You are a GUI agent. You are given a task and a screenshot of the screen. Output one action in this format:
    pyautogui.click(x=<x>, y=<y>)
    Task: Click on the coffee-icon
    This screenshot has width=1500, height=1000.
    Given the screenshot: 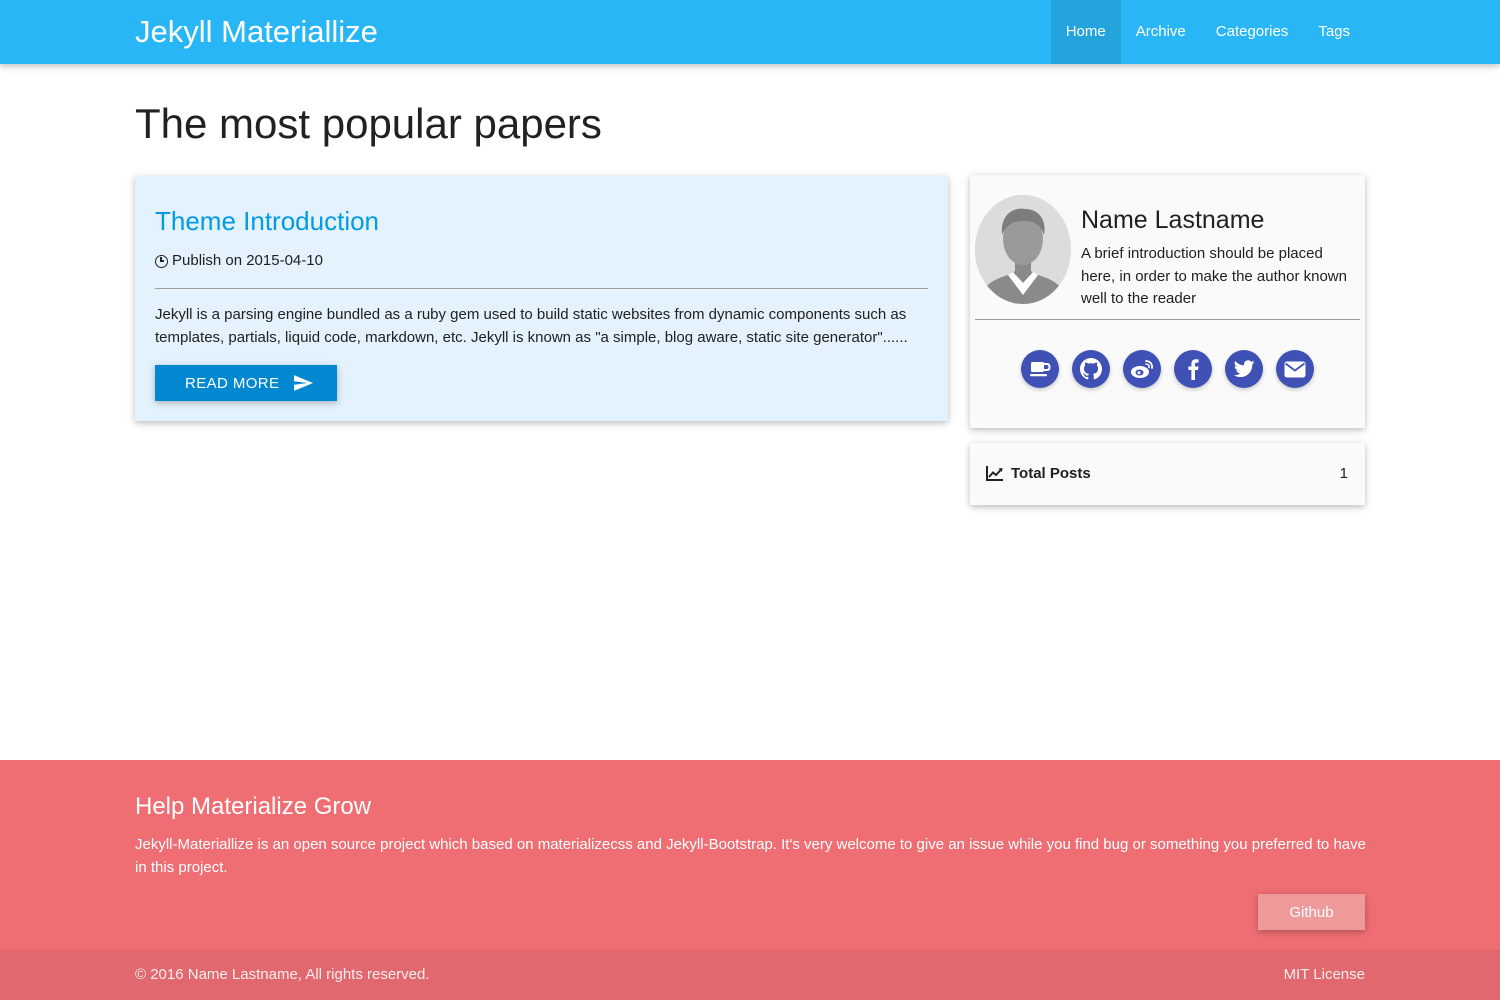 What is the action you would take?
    pyautogui.click(x=1040, y=369)
    